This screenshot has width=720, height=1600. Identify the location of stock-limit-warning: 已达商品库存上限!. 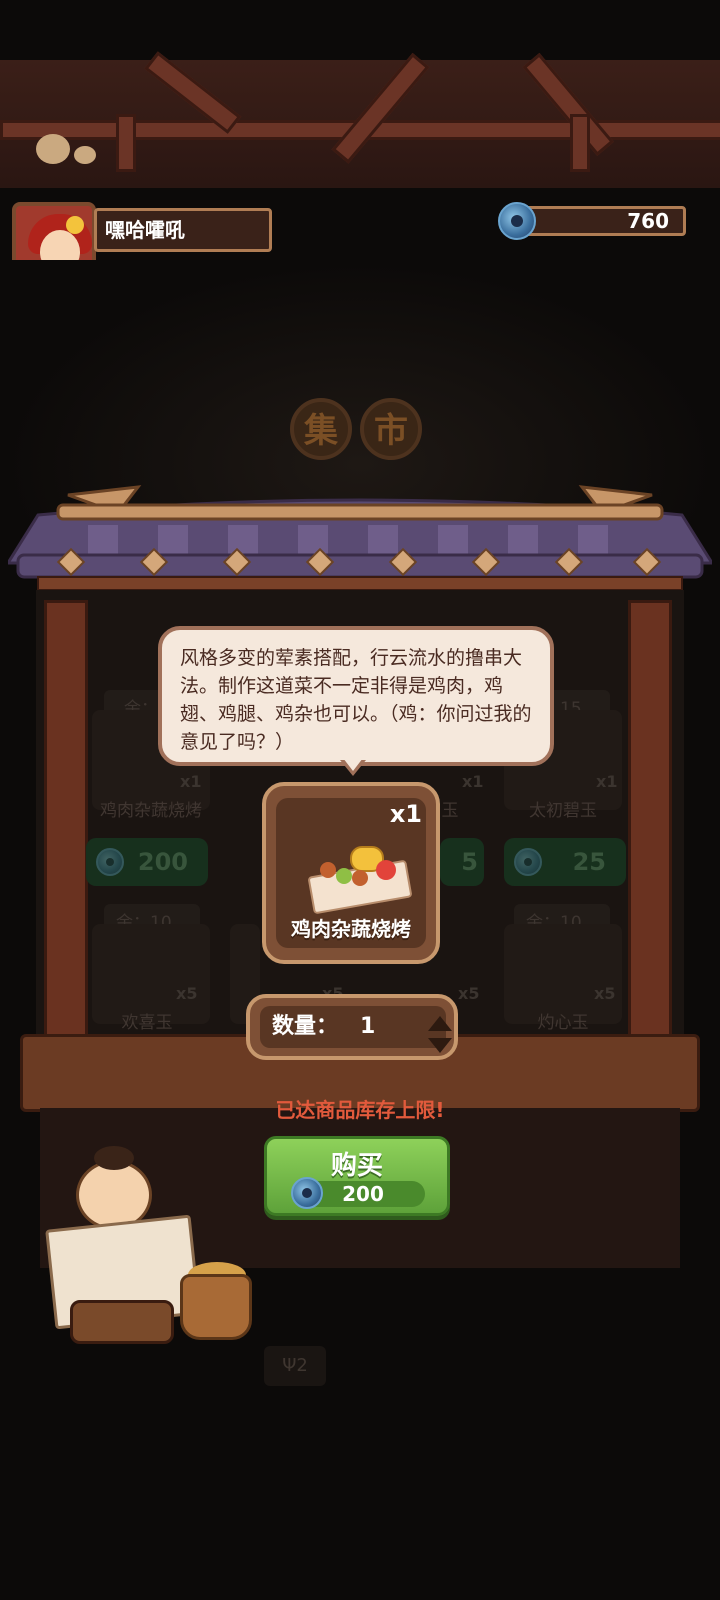
(360, 1110).